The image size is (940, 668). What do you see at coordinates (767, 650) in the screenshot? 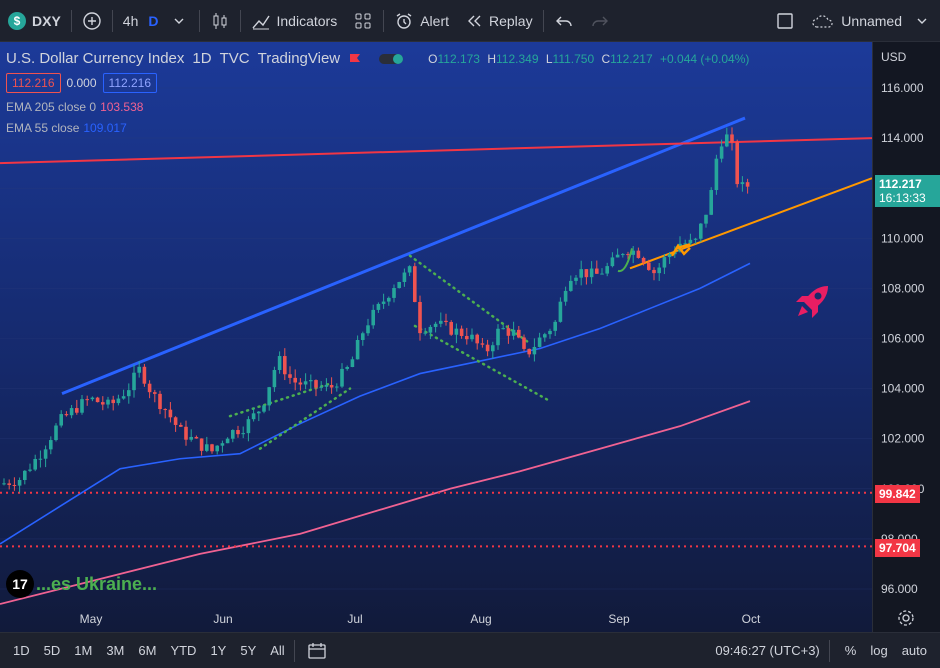
I see `clock-time: 09:46:27 (UTC+3)` at bounding box center [767, 650].